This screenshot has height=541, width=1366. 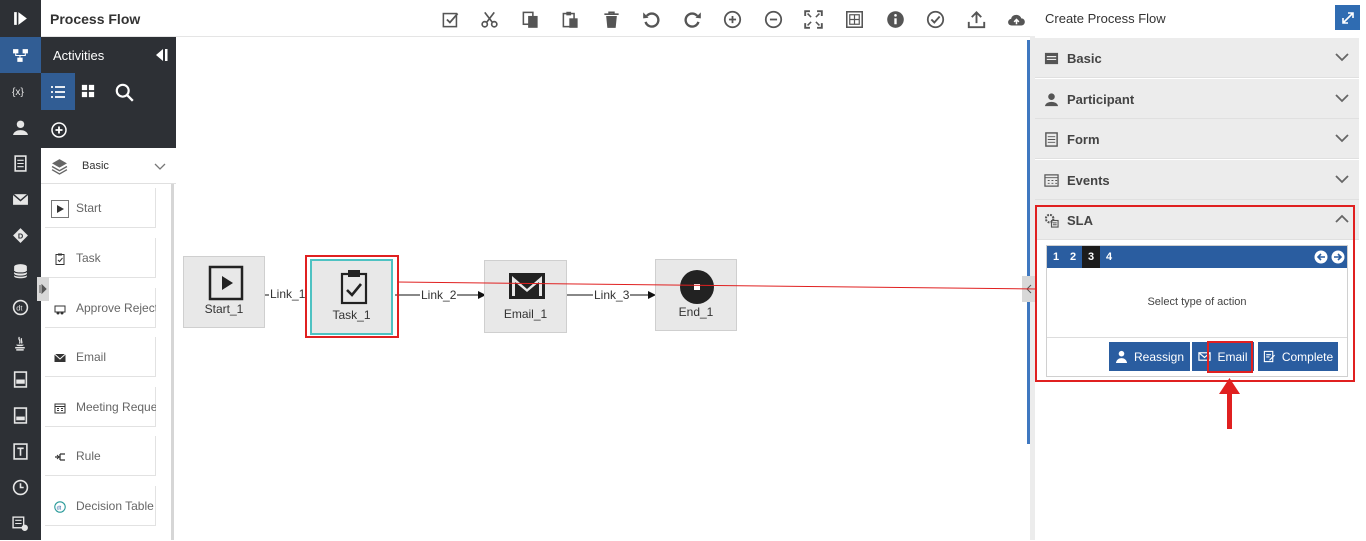 I want to click on palette-item-label: Approve Reject, so click(x=116, y=308).